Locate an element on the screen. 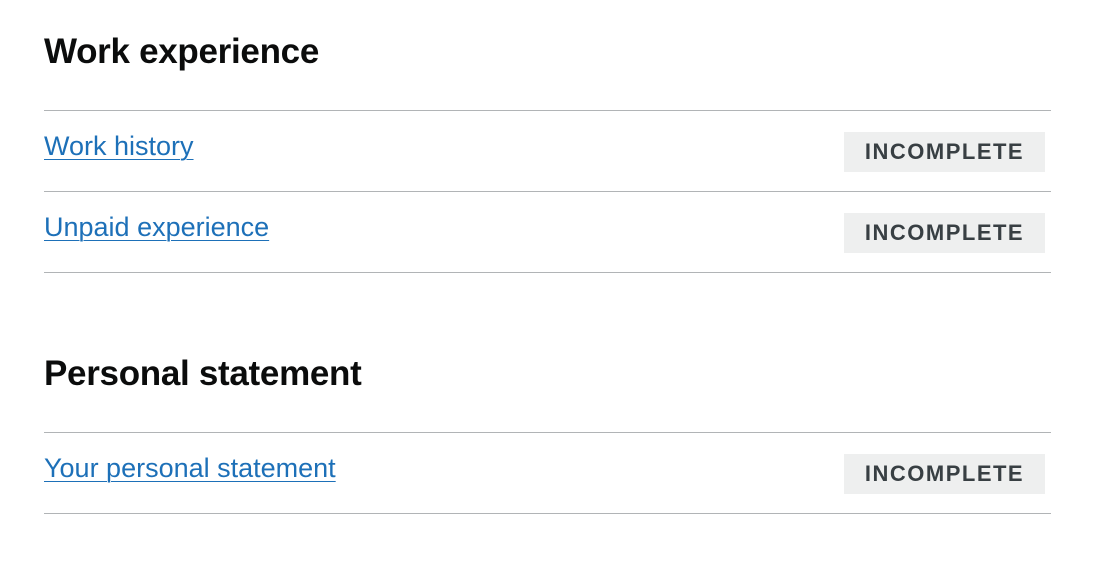 This screenshot has width=1104, height=570. section-heading-work-experience: Work experience is located at coordinates (181, 51).